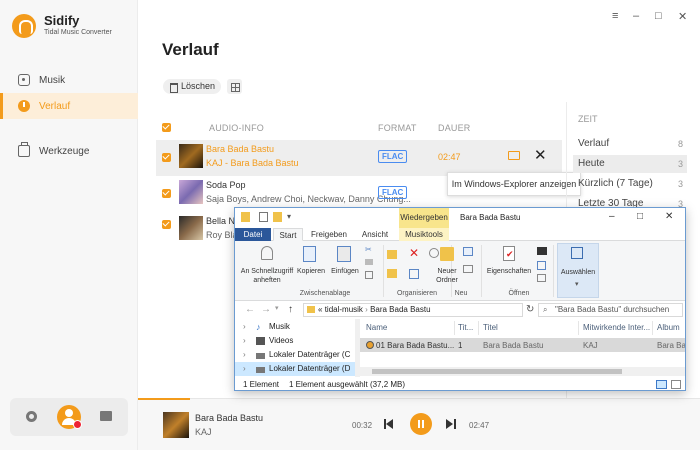 This screenshot has height=450, width=700. What do you see at coordinates (369, 275) in the screenshot?
I see `shortcut-icon` at bounding box center [369, 275].